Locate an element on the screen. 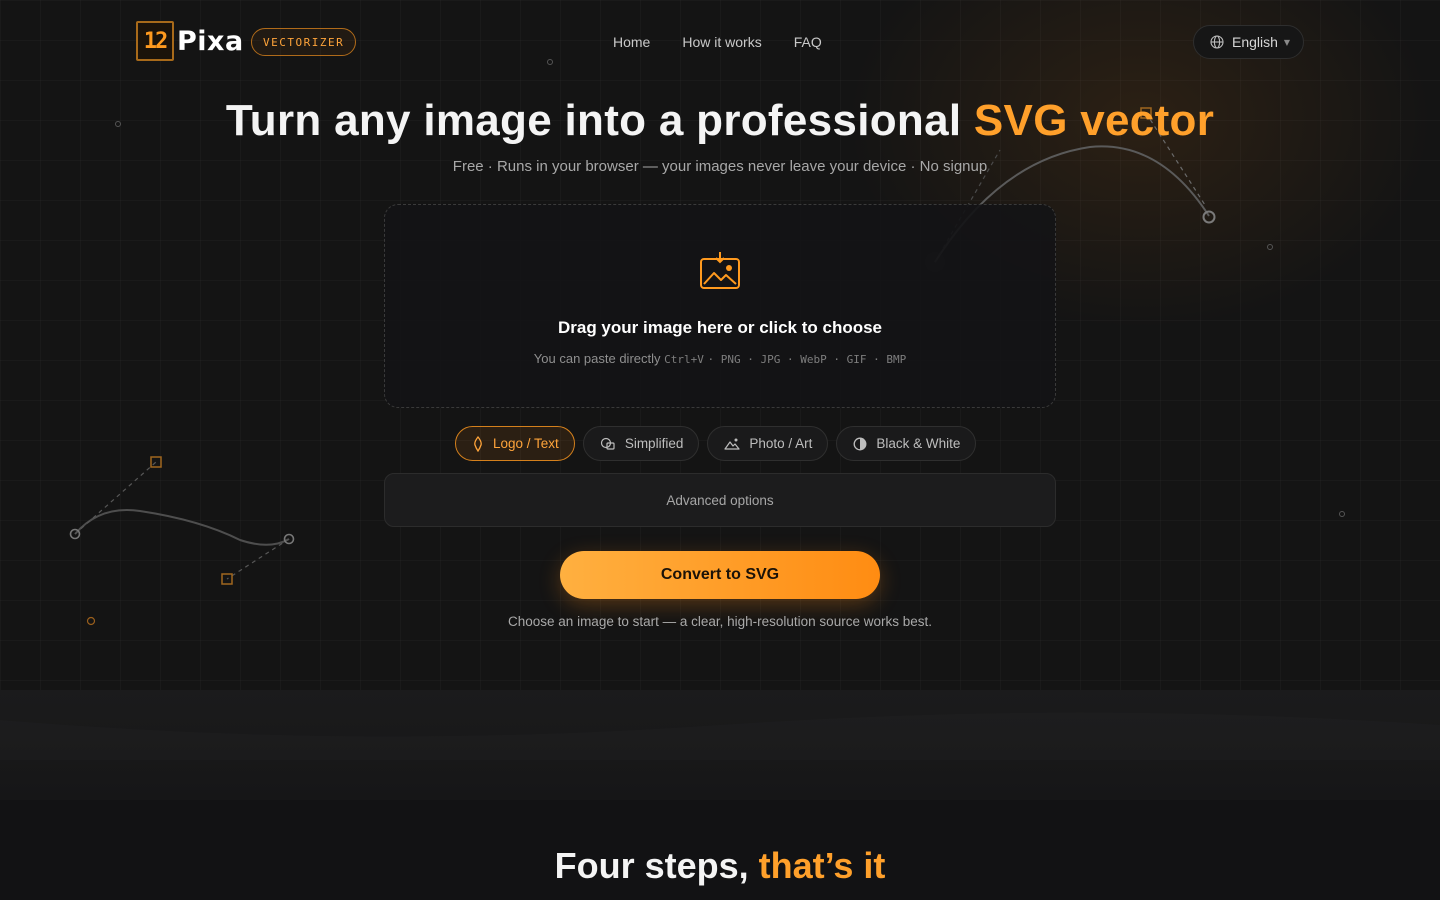 The image size is (1440, 900). logo-mark: 12 is located at coordinates (155, 41).